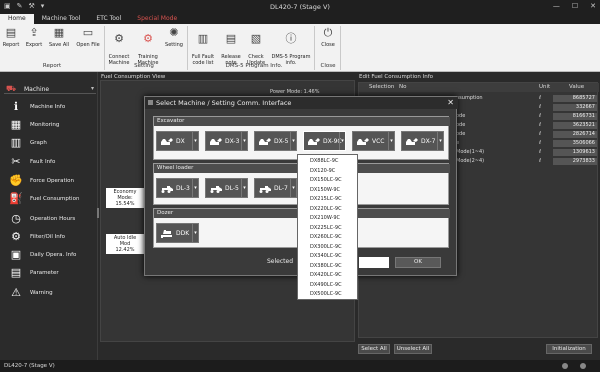 The image size is (600, 372). Describe the element at coordinates (16, 236) in the screenshot. I see `oil-icon: ⚙` at that location.